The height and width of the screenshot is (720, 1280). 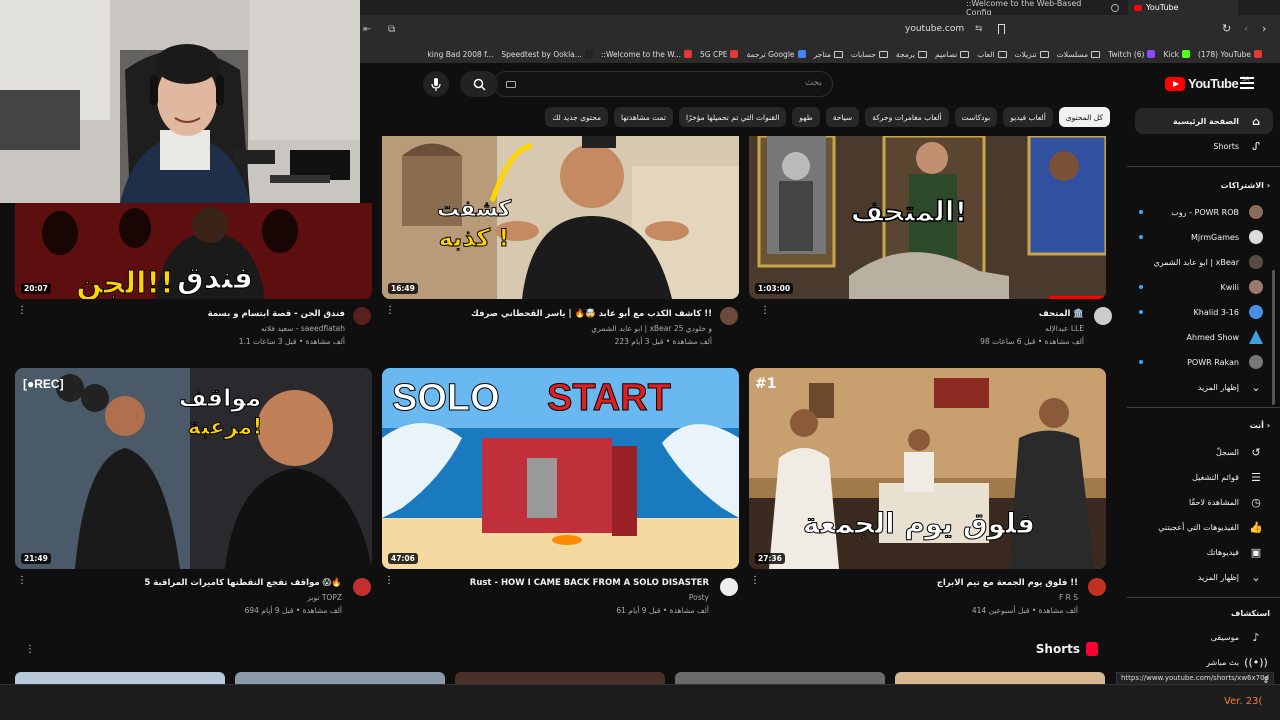 I want to click on bookmark-folder: تصاميم, so click(x=952, y=54).